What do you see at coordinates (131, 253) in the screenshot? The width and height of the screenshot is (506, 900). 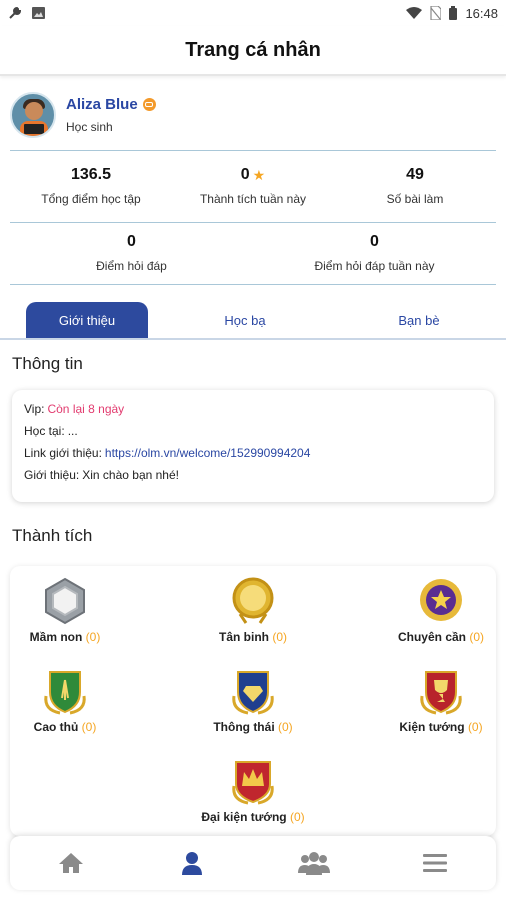 I see `stat-qa-points: 0 Điểm hỏi đáp` at bounding box center [131, 253].